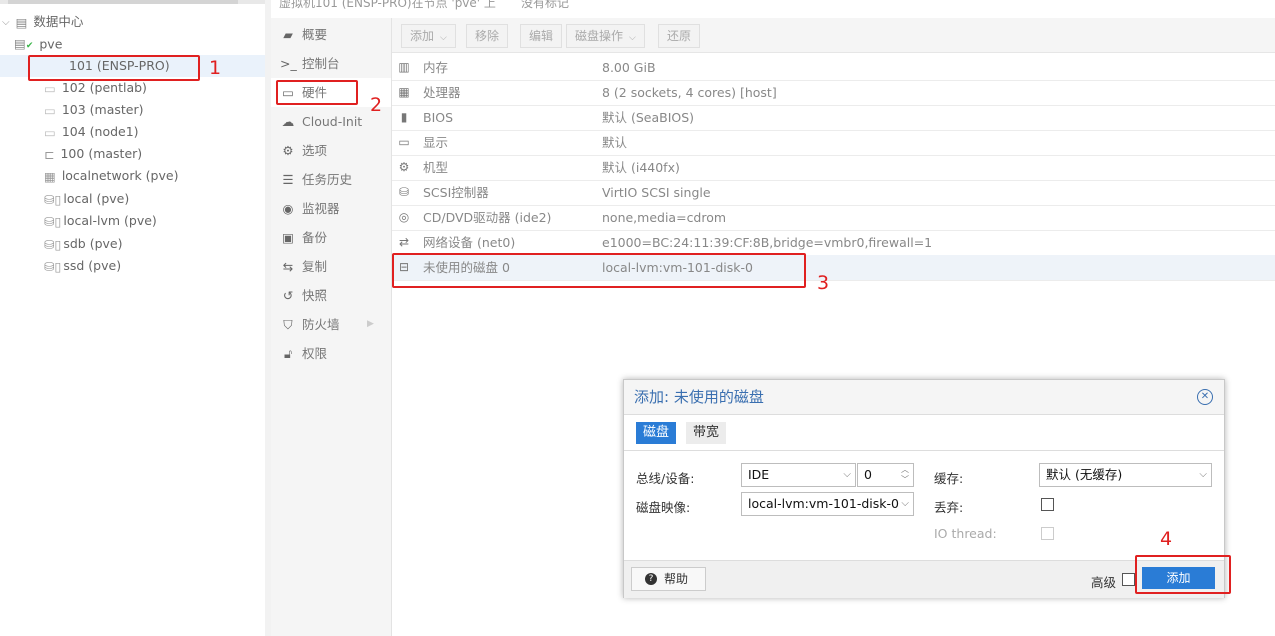 This screenshot has height=636, width=1275. I want to click on nav-label: 权限, so click(315, 353).